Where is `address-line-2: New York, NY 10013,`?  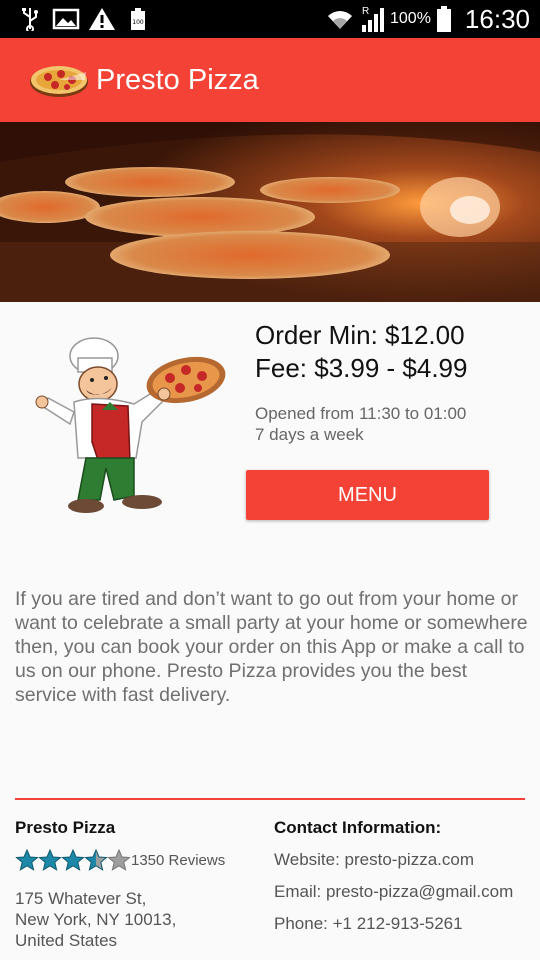 address-line-2: New York, NY 10013, is located at coordinates (96, 919).